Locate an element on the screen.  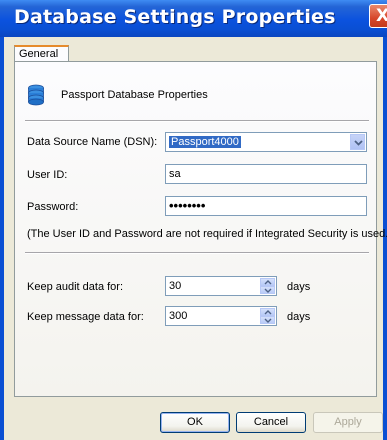
audit-days-value: 30 is located at coordinates (175, 286).